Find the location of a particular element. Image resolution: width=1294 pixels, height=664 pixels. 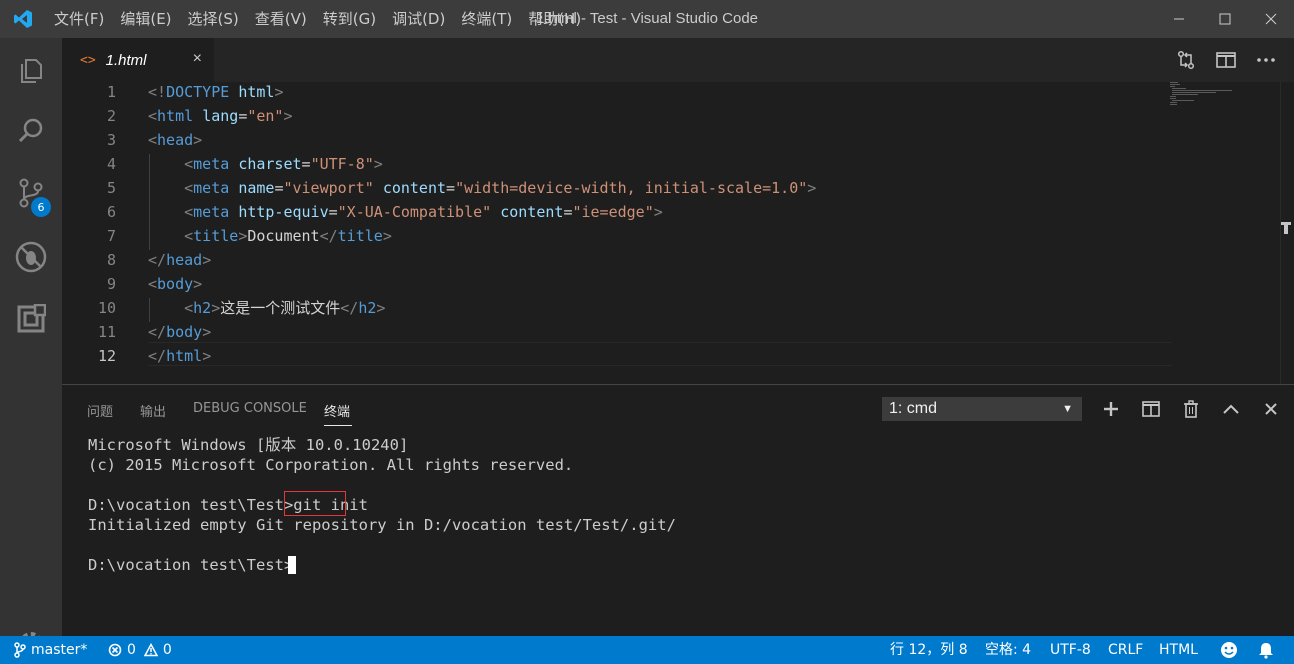

language-mode: HTML is located at coordinates (1178, 650).